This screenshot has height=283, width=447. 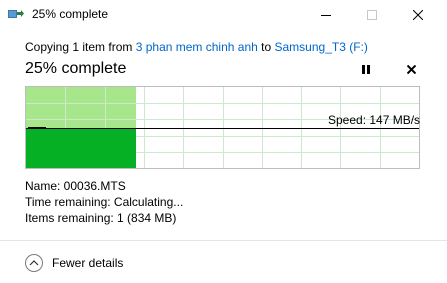 I want to click on pause-button, so click(x=366, y=70).